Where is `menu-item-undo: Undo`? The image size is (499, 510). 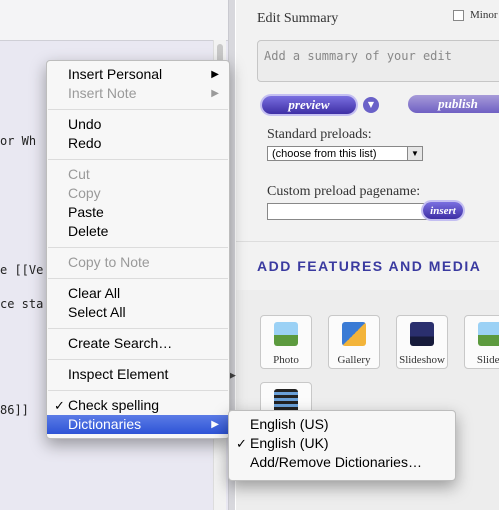 menu-item-undo: Undo is located at coordinates (138, 124).